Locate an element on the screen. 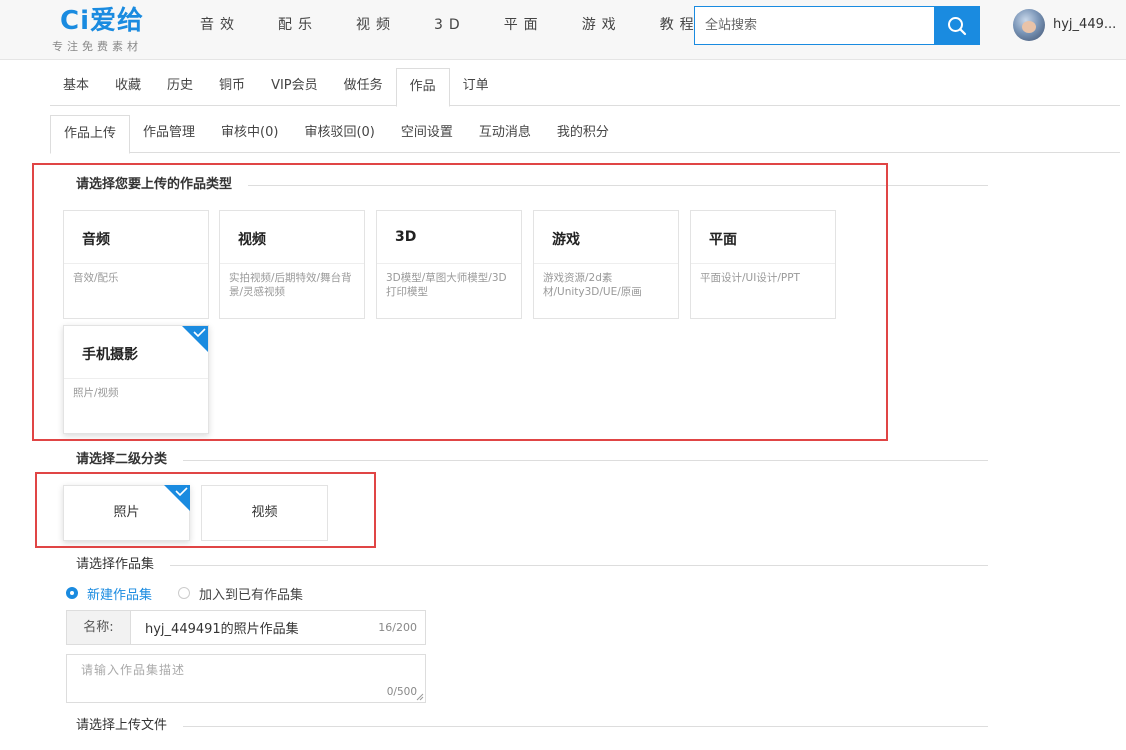  tab-works: 作品 is located at coordinates (422, 87).